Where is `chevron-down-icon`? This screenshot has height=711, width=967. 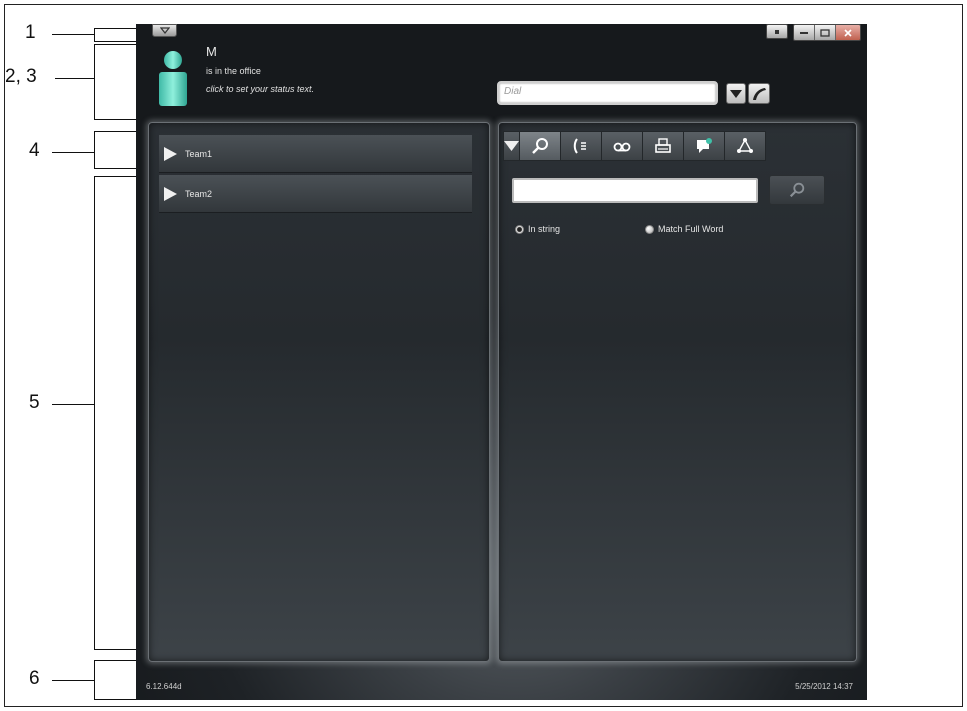
chevron-down-icon is located at coordinates (164, 30).